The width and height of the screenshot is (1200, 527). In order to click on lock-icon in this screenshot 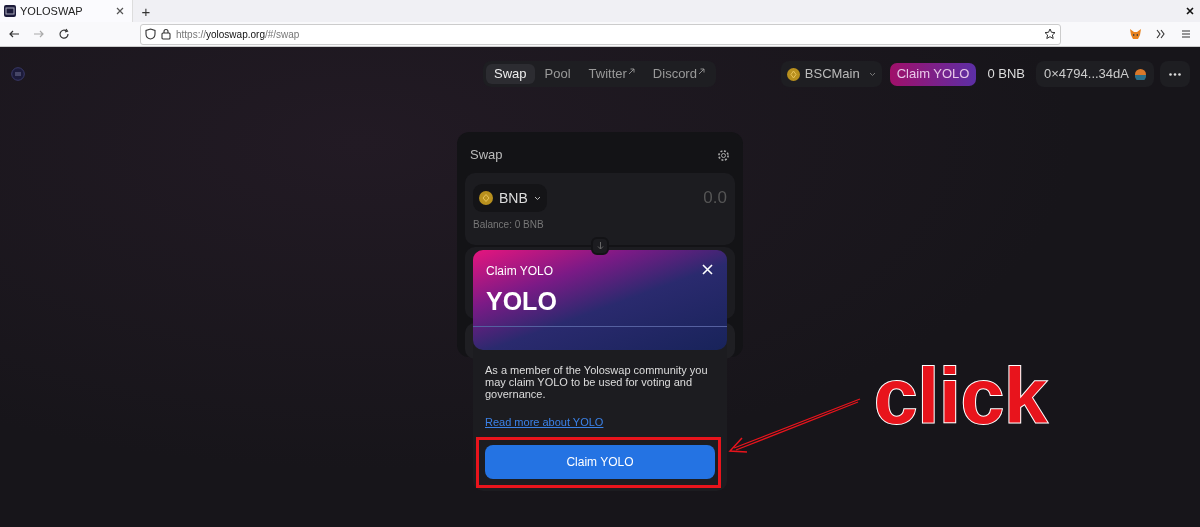, I will do `click(166, 34)`.